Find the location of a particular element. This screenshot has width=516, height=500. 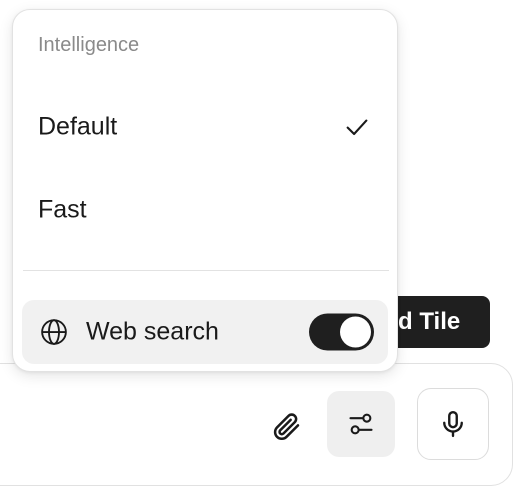

menu-item-label: Fast is located at coordinates (62, 209).